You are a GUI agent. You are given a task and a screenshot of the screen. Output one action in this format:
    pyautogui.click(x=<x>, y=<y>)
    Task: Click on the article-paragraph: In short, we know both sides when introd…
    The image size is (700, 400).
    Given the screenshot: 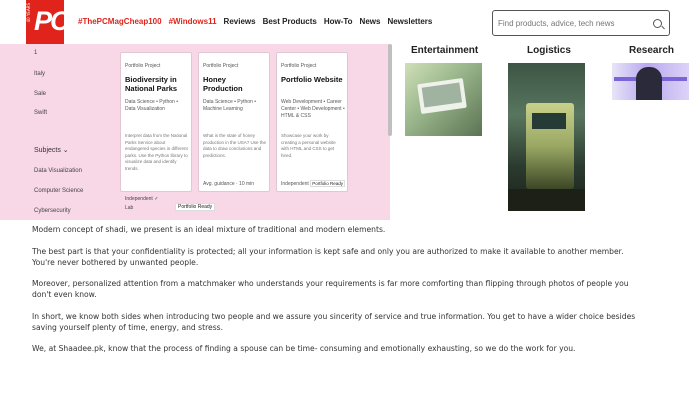 What is the action you would take?
    pyautogui.click(x=334, y=322)
    